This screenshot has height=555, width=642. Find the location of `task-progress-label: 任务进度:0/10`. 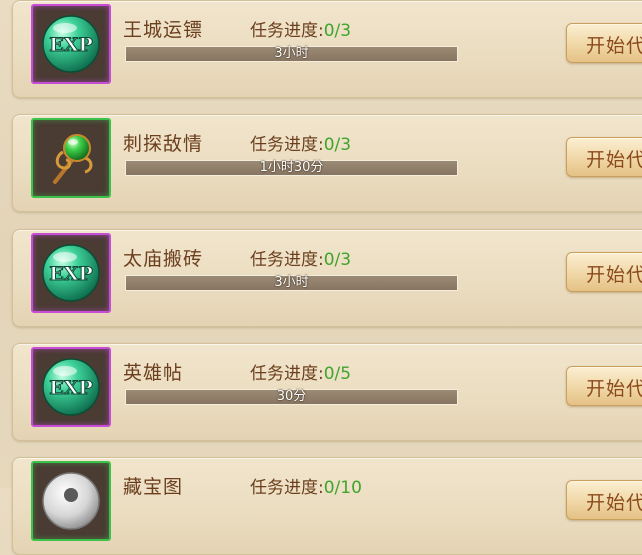

task-progress-label: 任务进度:0/10 is located at coordinates (306, 488).